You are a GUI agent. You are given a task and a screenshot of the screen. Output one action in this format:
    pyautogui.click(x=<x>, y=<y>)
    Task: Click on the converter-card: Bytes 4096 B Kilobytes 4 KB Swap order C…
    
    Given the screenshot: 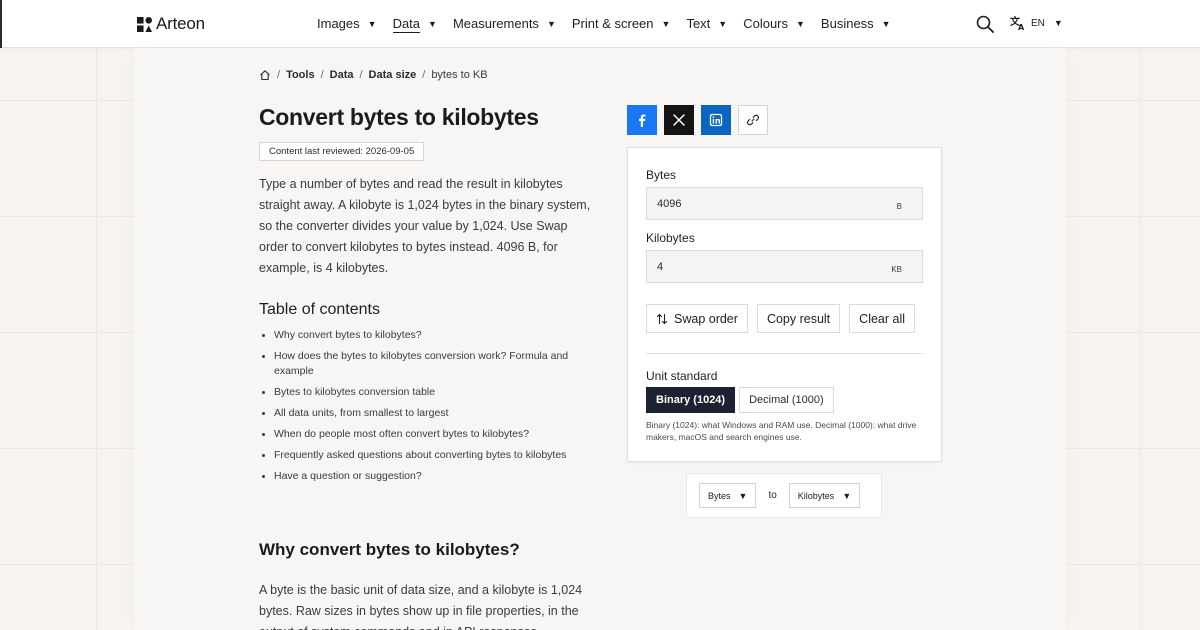 What is the action you would take?
    pyautogui.click(x=784, y=304)
    